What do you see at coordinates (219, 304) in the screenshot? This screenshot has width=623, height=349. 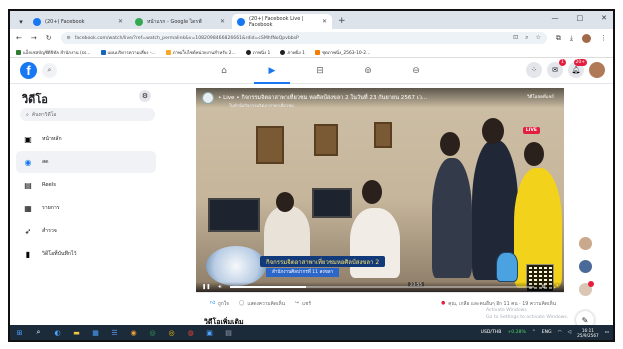 I see `like-button: 👍︎ ถูกใจ` at bounding box center [219, 304].